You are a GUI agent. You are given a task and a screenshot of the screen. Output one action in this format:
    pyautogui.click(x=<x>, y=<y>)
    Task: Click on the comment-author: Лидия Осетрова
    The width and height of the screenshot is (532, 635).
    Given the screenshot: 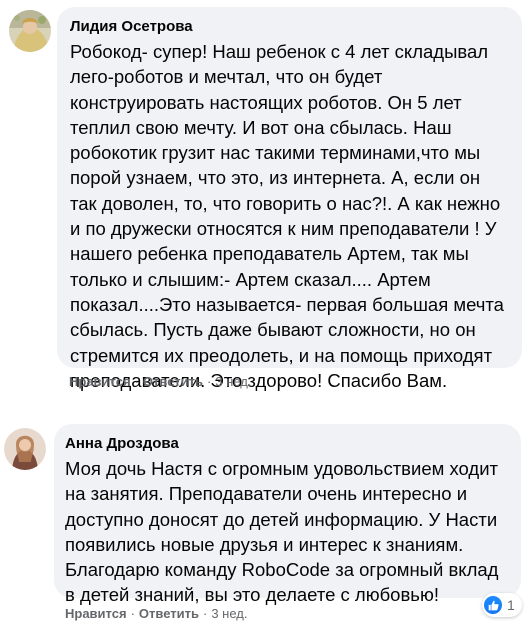 What is the action you would take?
    pyautogui.click(x=289, y=27)
    